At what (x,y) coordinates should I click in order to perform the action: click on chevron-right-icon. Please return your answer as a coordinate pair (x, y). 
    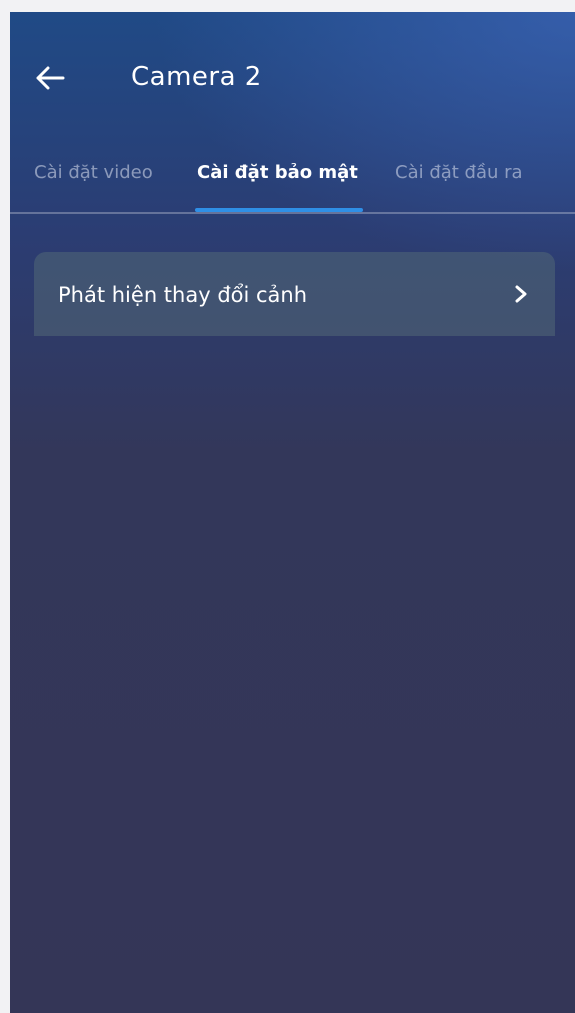
    Looking at the image, I should click on (521, 294).